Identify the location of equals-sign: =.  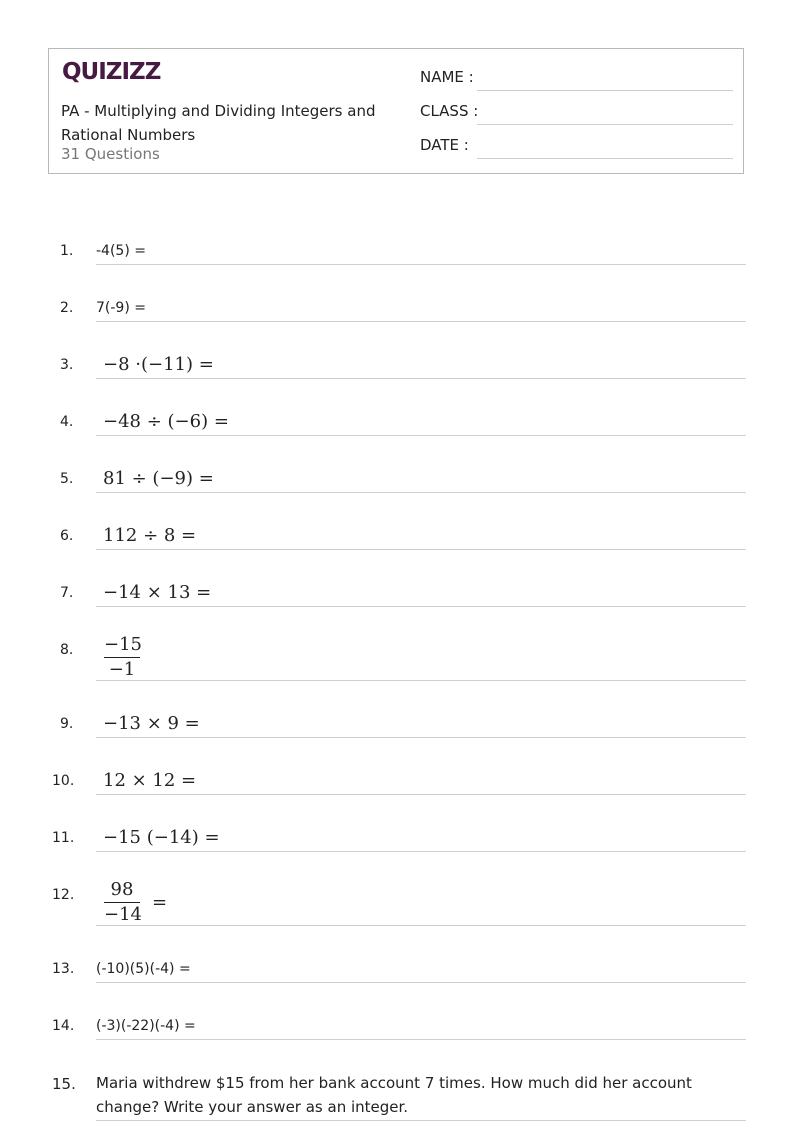
(160, 902).